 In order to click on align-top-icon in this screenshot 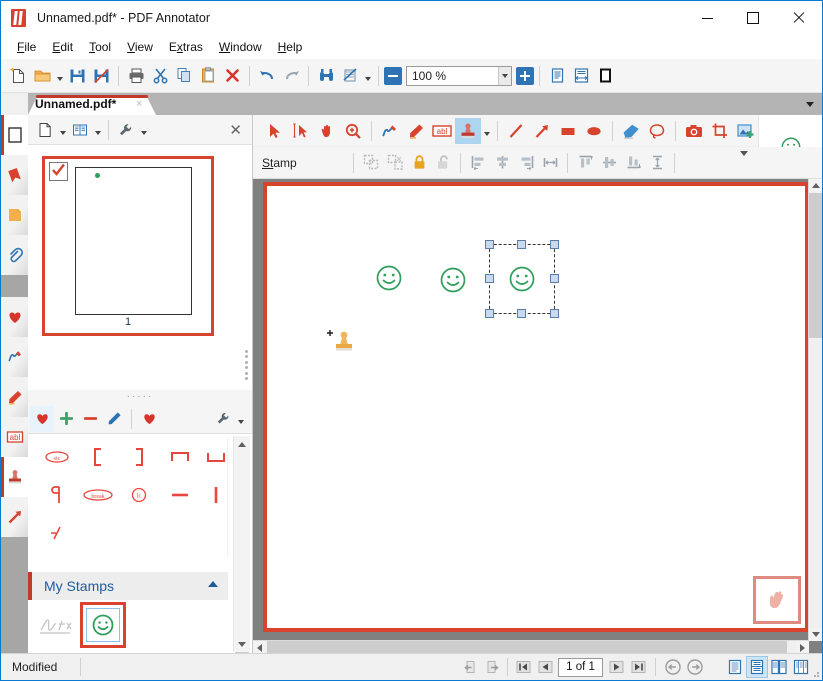, I will do `click(585, 163)`.